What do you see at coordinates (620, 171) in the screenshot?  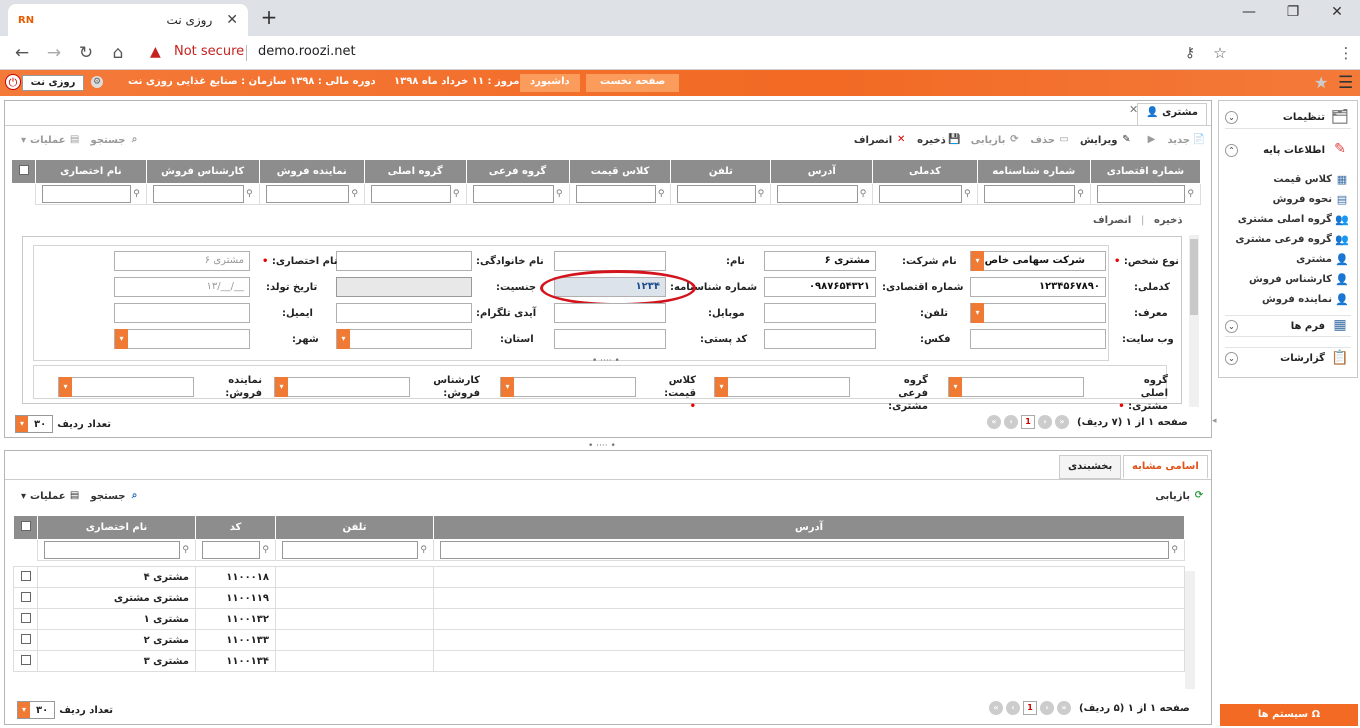 I see `col-price-class: کلاس قیمت` at bounding box center [620, 171].